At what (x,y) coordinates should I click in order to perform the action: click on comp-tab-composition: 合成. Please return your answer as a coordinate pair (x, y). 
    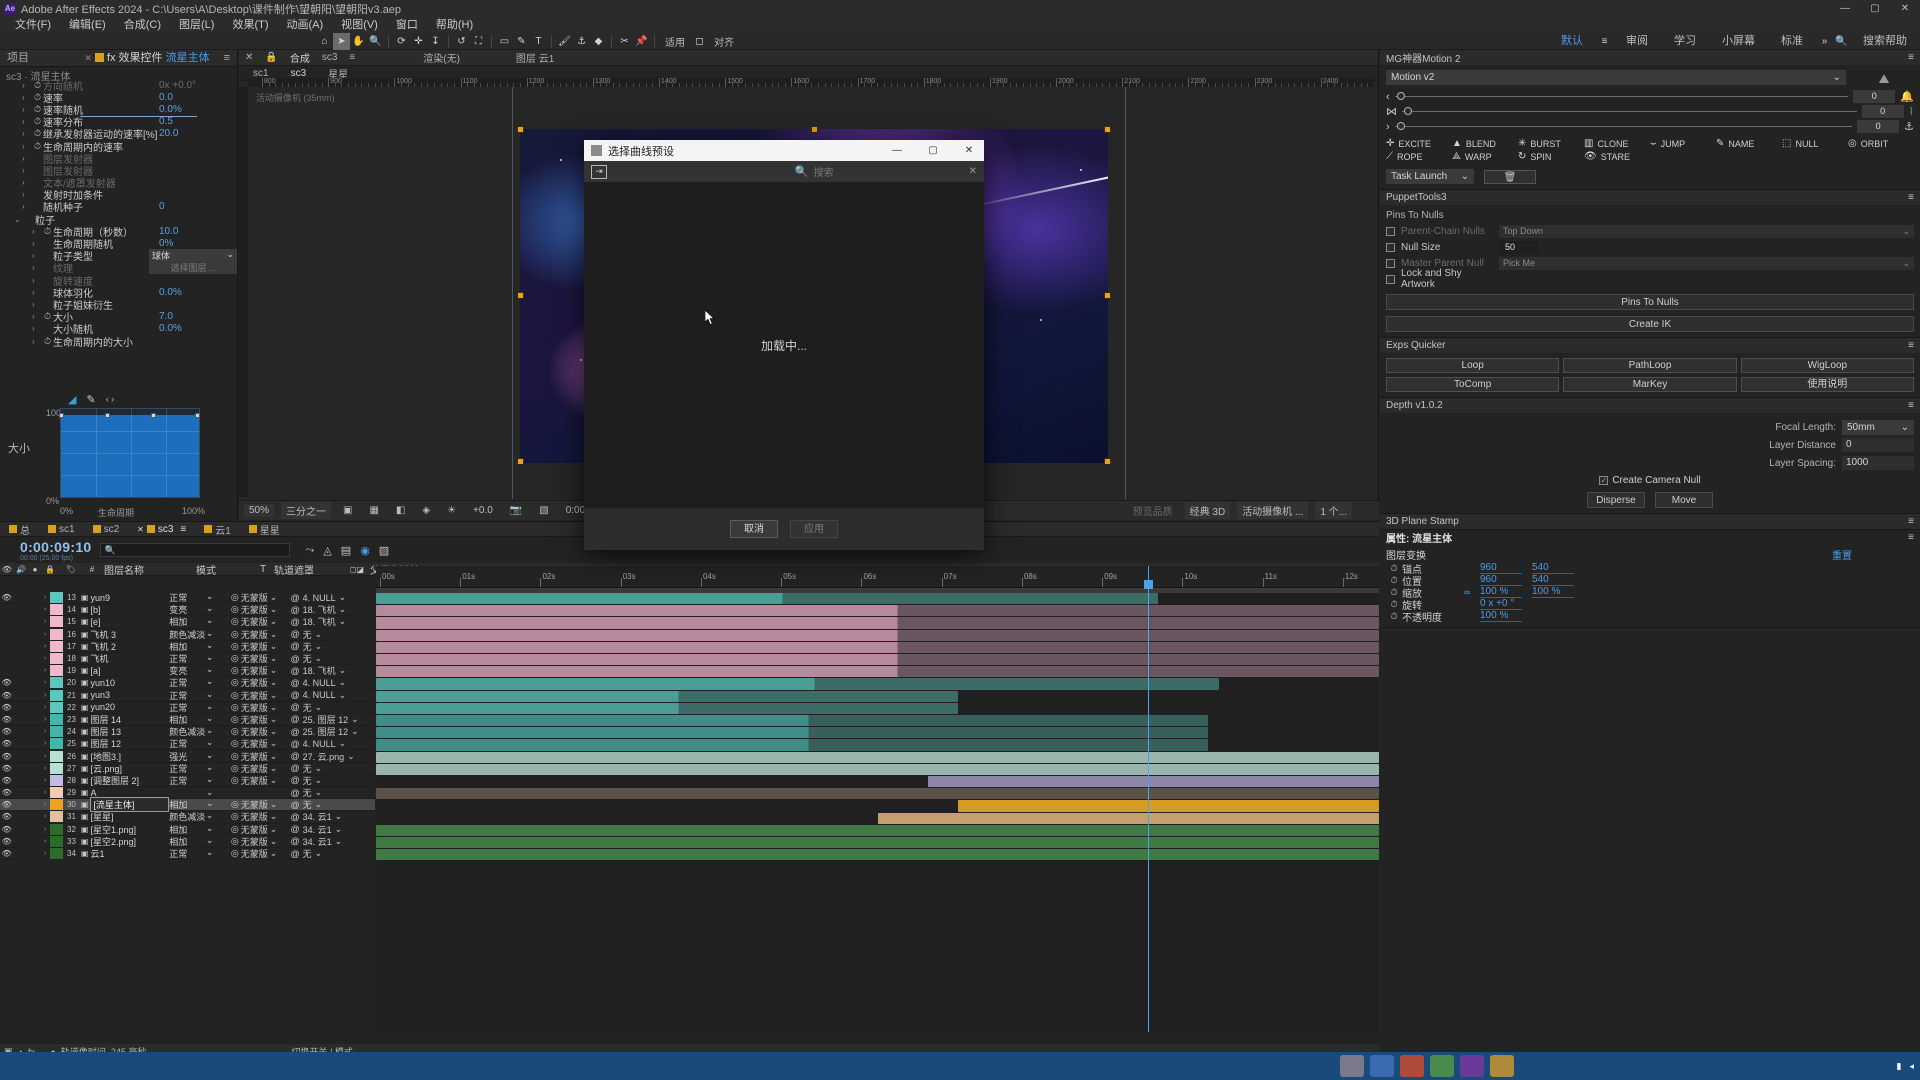
    Looking at the image, I should click on (300, 57).